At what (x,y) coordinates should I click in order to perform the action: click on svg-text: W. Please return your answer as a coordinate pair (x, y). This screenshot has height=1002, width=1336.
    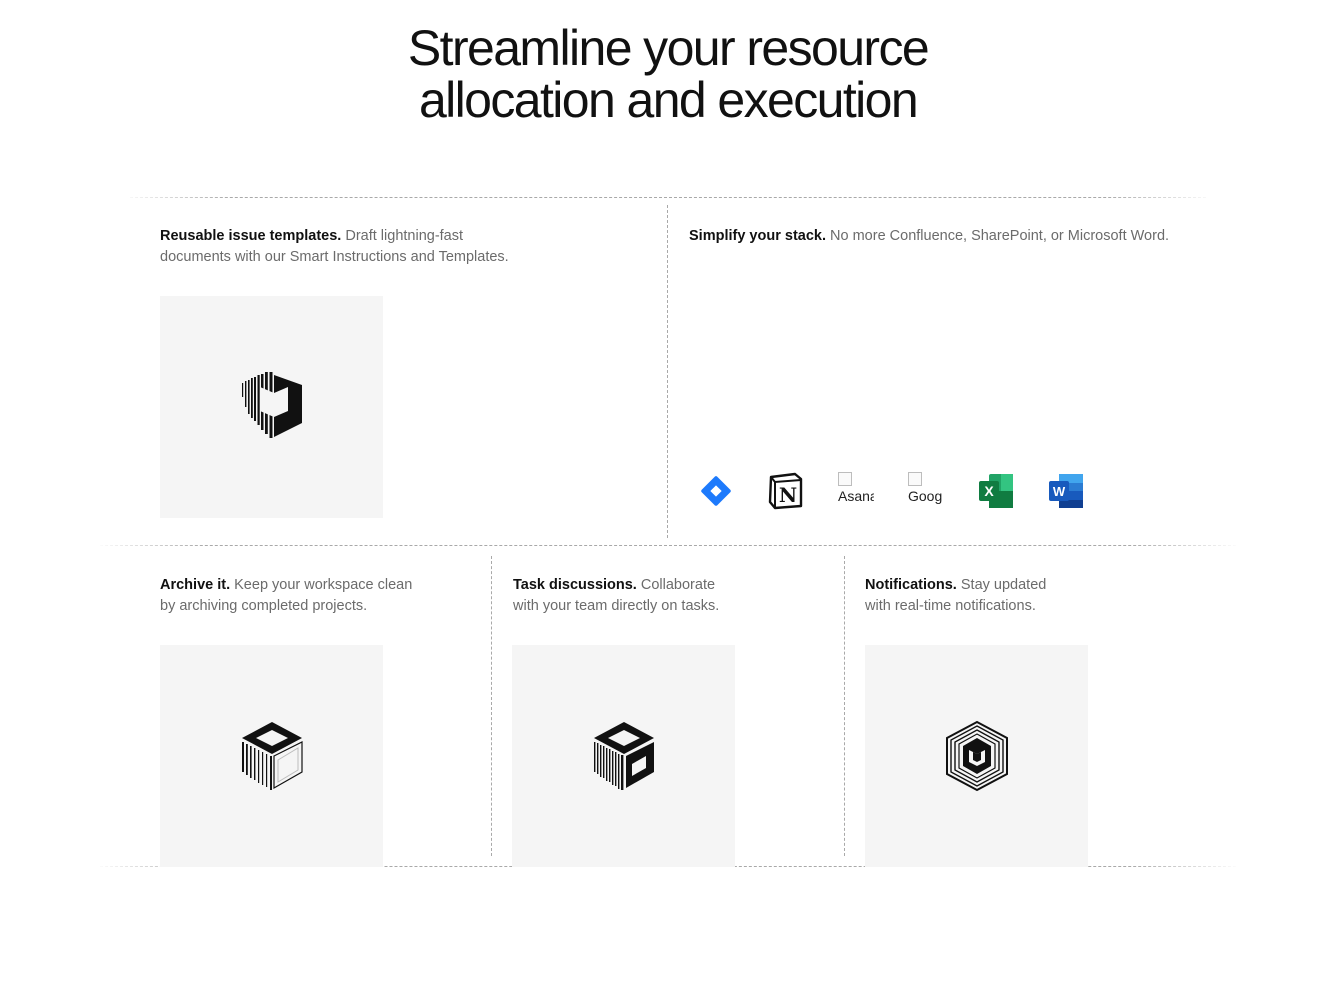
    Looking at the image, I should click on (1059, 491).